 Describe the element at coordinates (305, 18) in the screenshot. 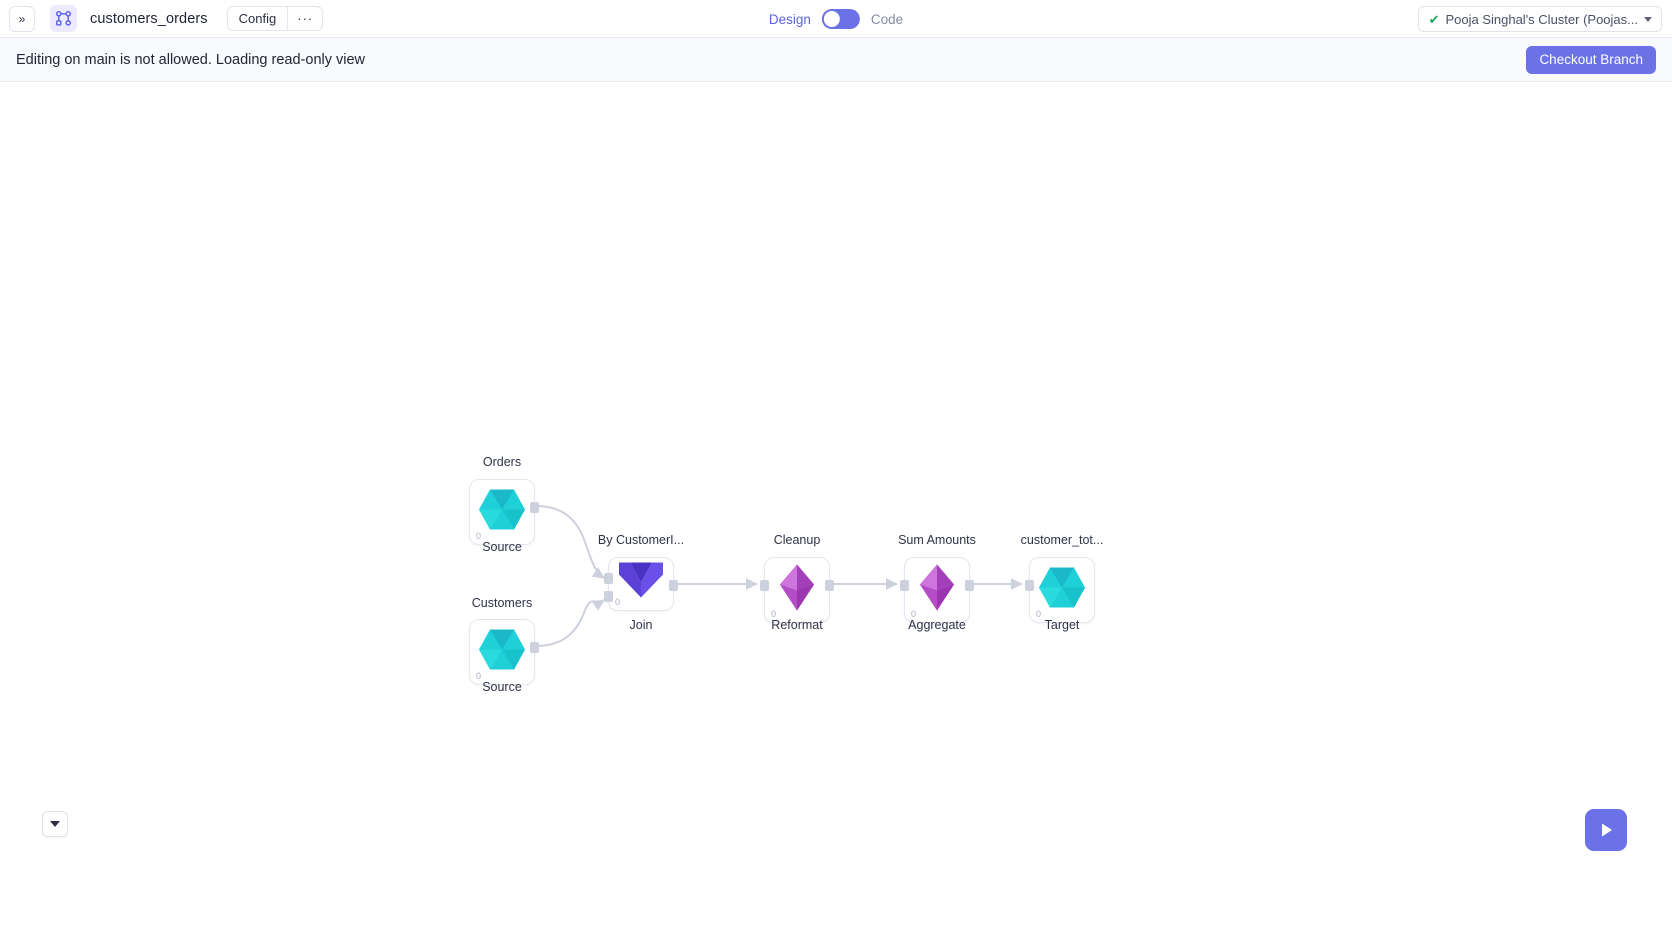

I see `more-options-button: ···` at that location.